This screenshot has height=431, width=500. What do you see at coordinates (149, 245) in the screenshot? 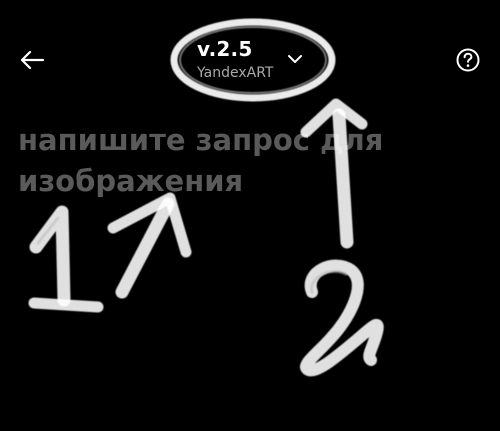
I see `arrow-to-prompt` at bounding box center [149, 245].